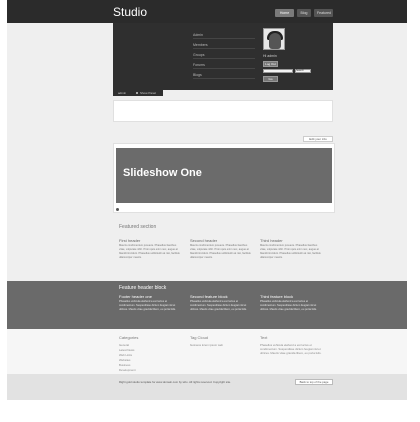 This screenshot has height=422, width=420. I want to click on slideshow-container: Slideshow One, so click(224, 178).